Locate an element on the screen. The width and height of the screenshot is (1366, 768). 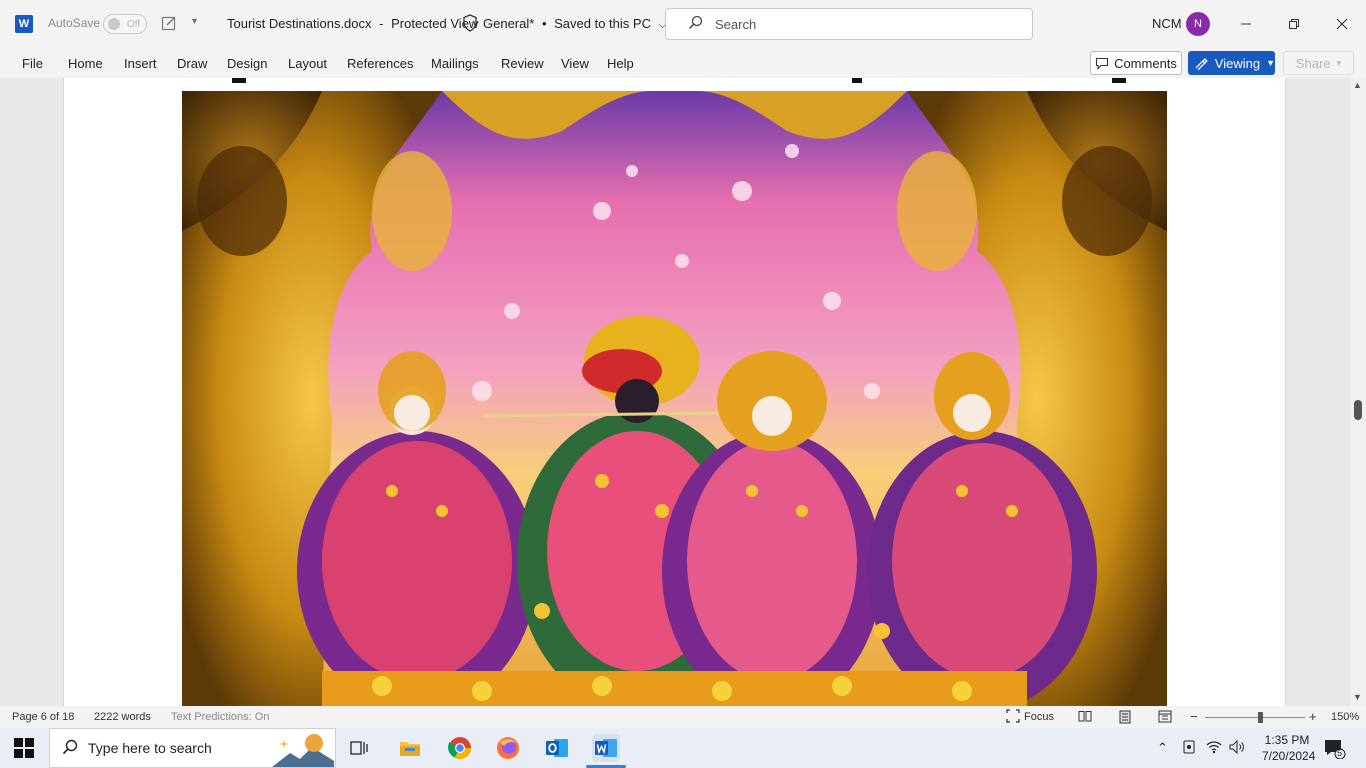
text-predictions-status: Text Predictions: On is located at coordinates (220, 717).